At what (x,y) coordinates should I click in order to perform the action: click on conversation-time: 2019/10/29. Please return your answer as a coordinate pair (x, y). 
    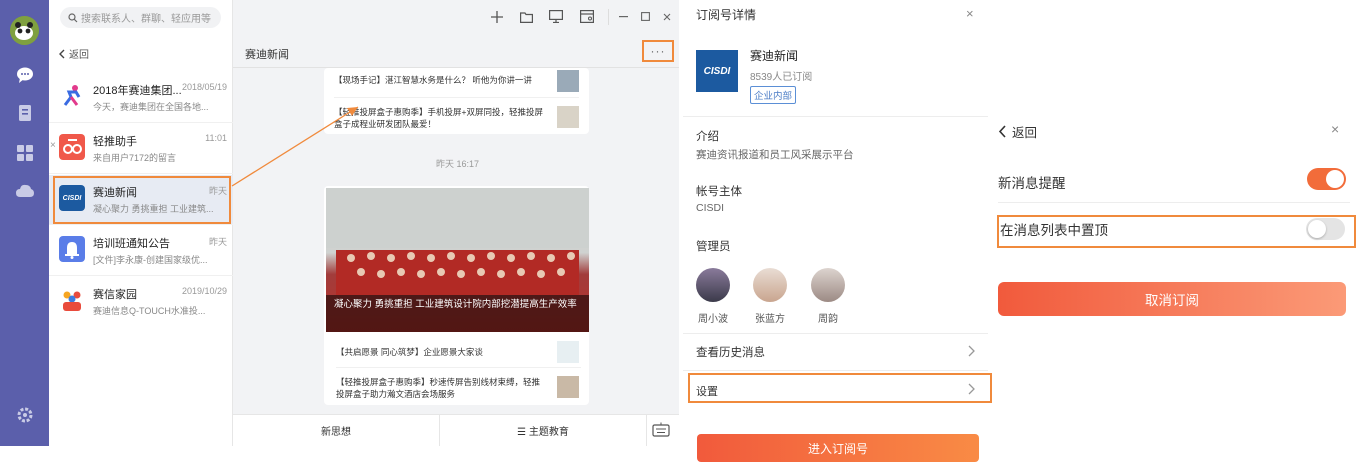
    Looking at the image, I should click on (204, 291).